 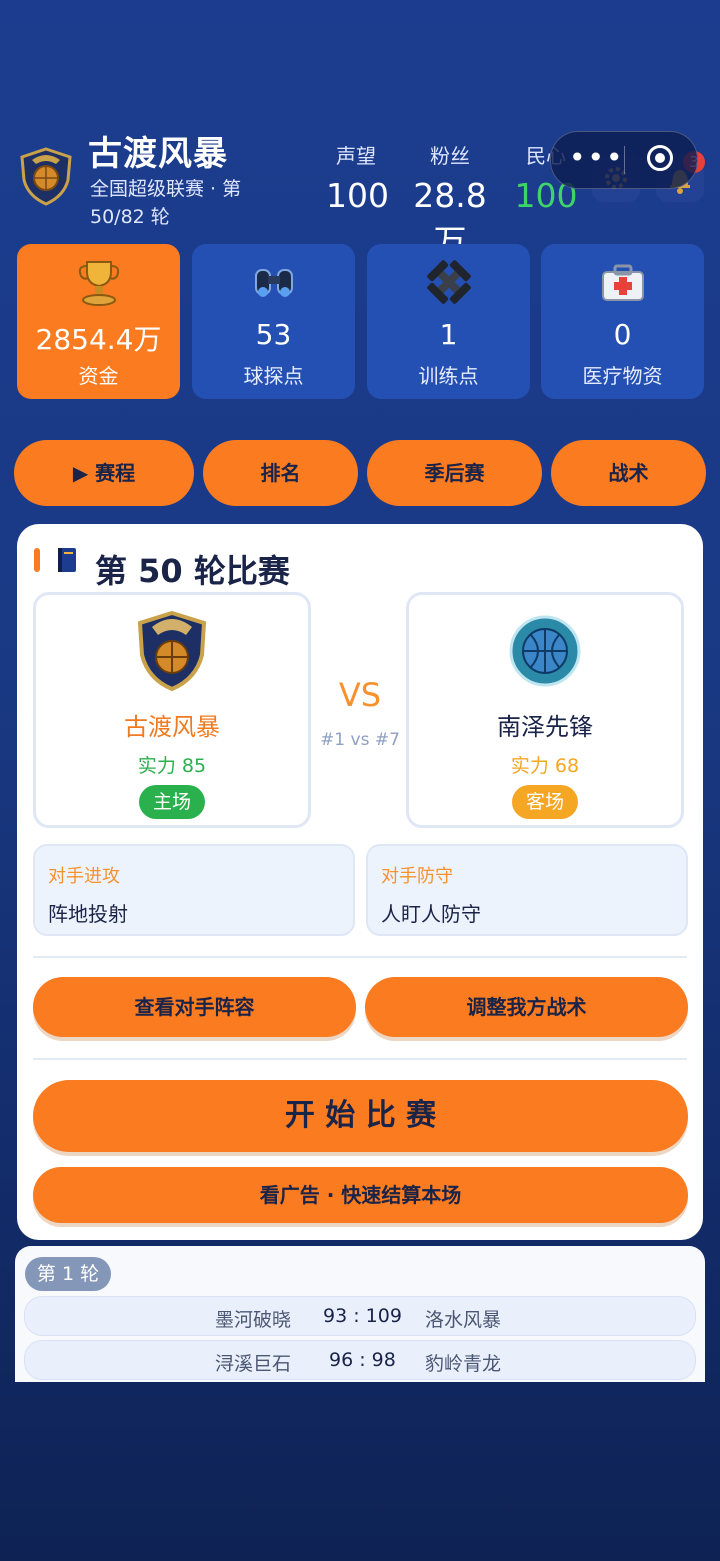 What do you see at coordinates (545, 766) in the screenshot?
I see `away-team-power: 实力 68` at bounding box center [545, 766].